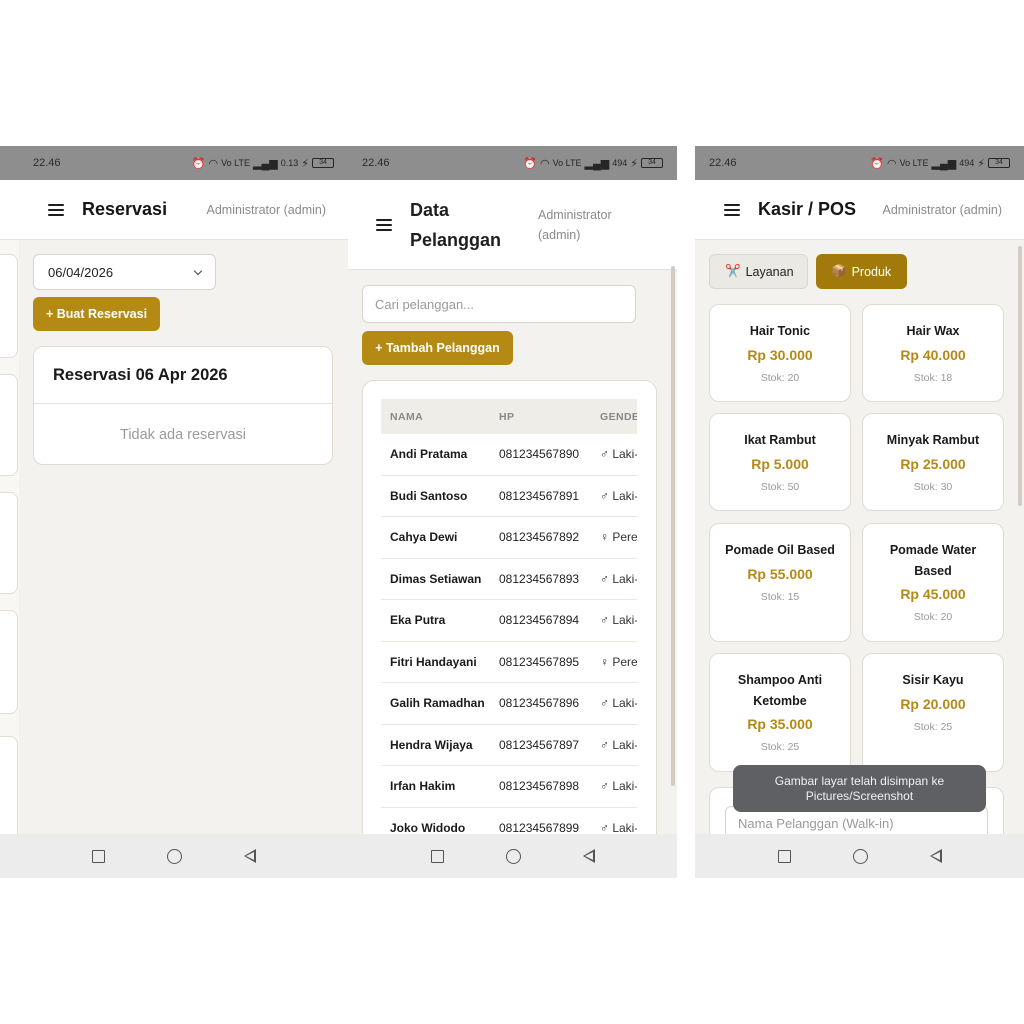 The height and width of the screenshot is (1024, 1024). I want to click on table-row: Budi Santoso 081234567891 ♂ Laki-, so click(509, 496).